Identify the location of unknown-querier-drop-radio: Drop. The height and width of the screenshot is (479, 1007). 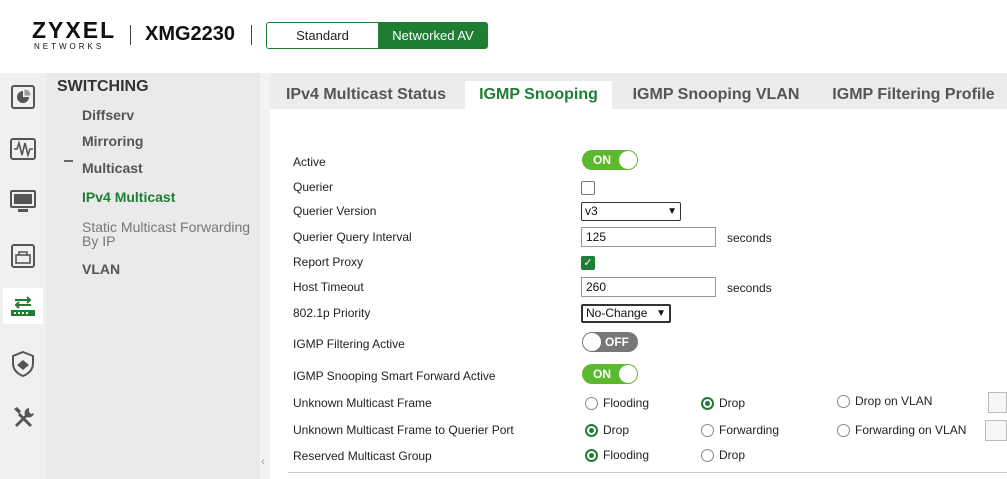
(607, 430).